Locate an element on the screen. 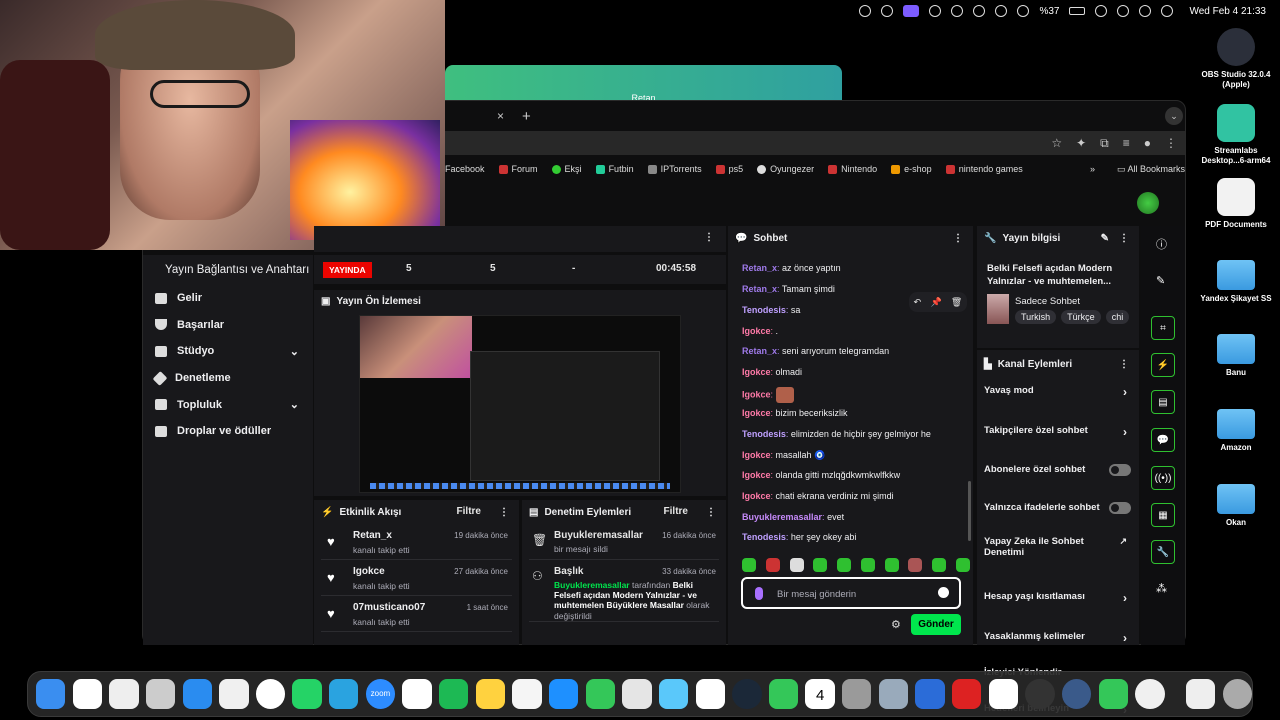 The width and height of the screenshot is (1280, 720). tag: Turkish is located at coordinates (1036, 317).